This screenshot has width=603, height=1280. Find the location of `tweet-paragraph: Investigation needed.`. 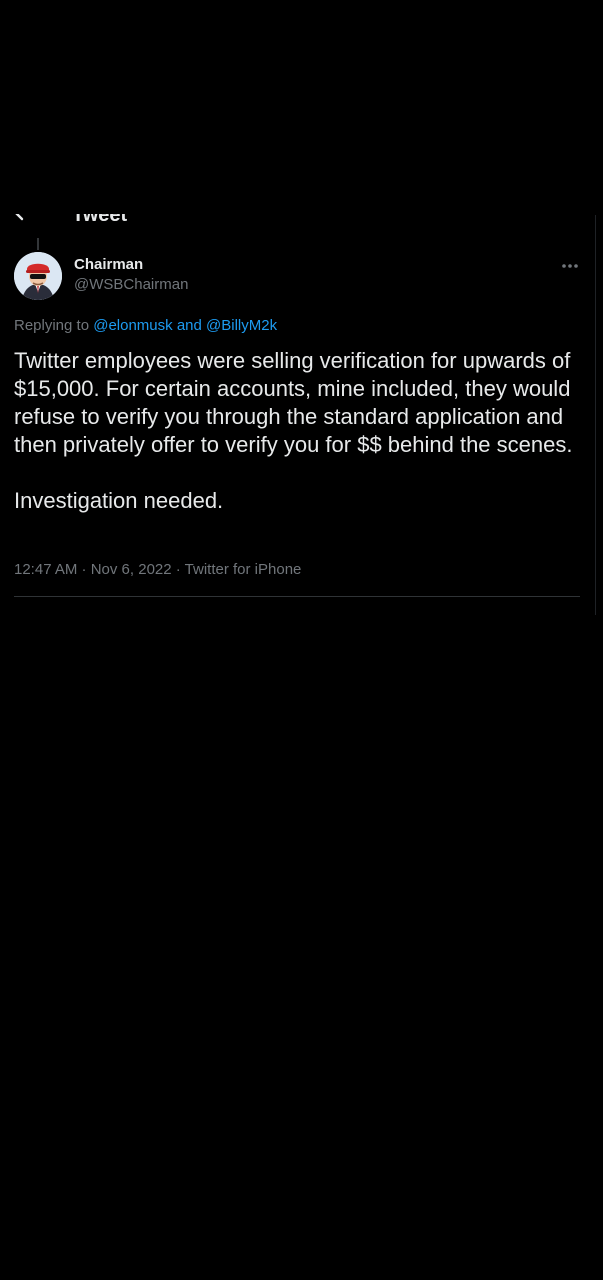

tweet-paragraph: Investigation needed. is located at coordinates (119, 500).